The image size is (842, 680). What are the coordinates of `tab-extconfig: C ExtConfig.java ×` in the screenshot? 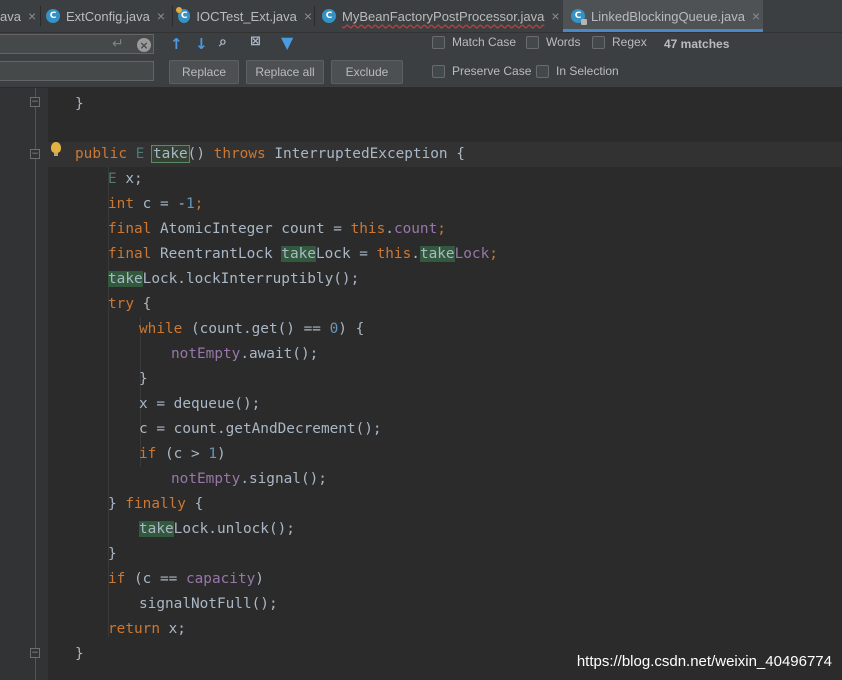 It's located at (108, 16).